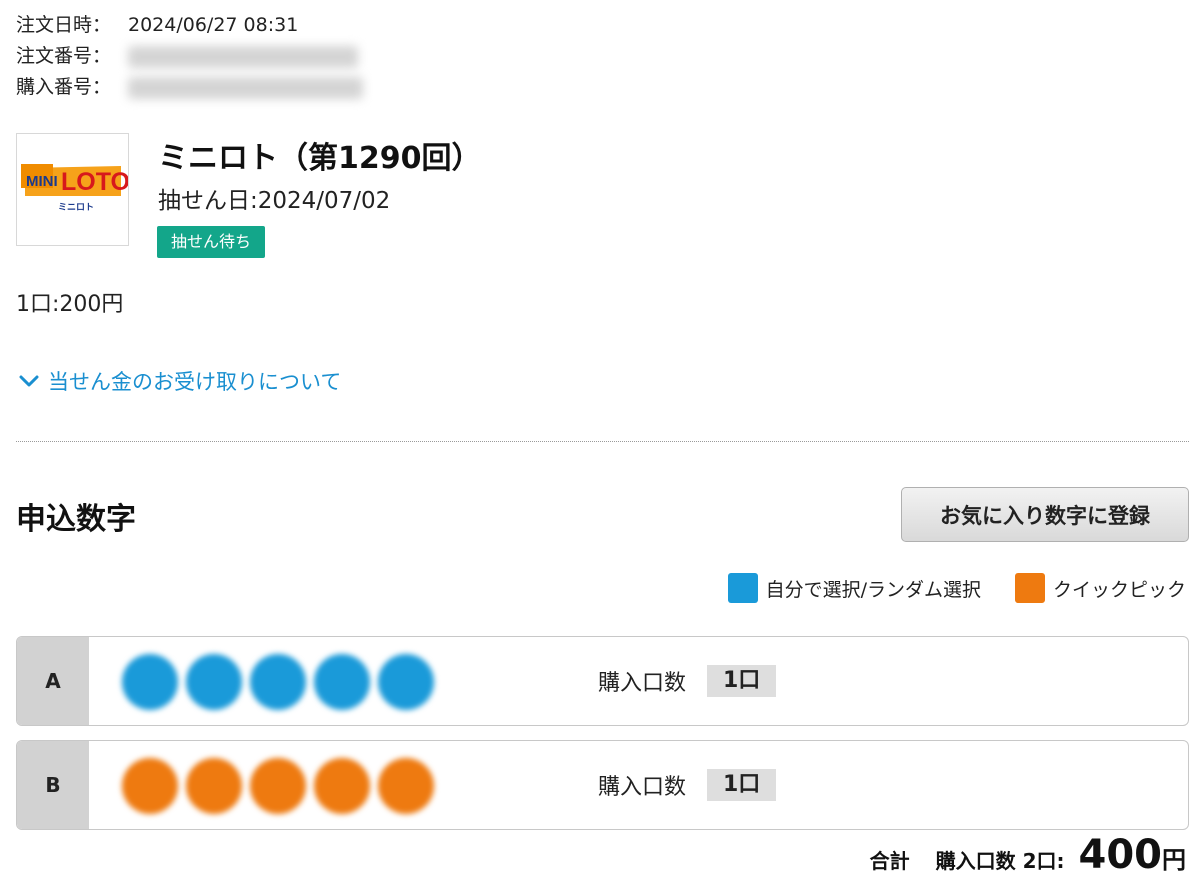 This screenshot has width=1200, height=894. What do you see at coordinates (742, 588) in the screenshot?
I see `legend-self-swatch` at bounding box center [742, 588].